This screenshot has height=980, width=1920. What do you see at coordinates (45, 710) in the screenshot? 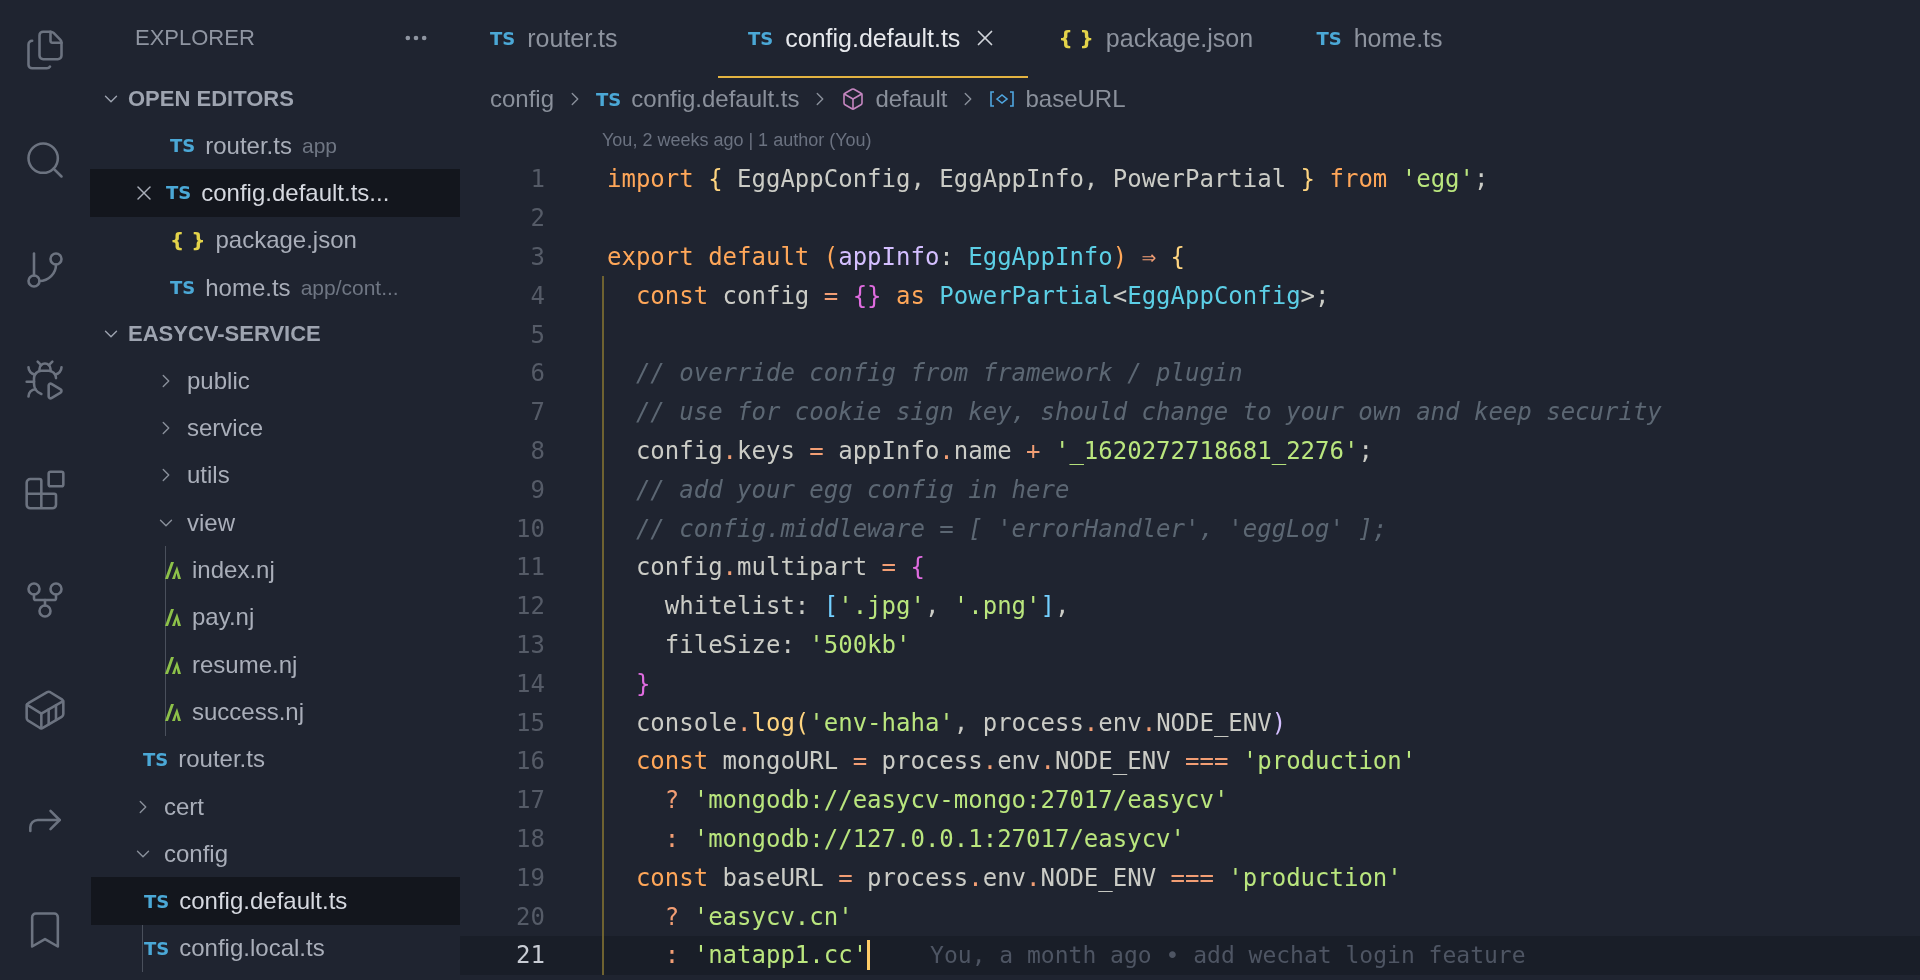
I see `container-icon` at bounding box center [45, 710].